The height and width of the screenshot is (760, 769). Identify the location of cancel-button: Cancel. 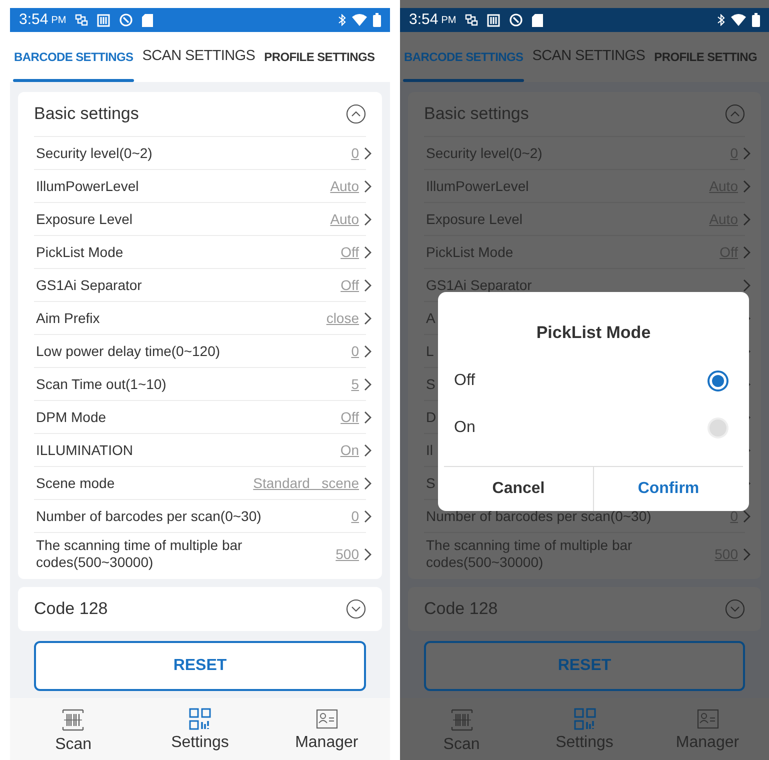
(518, 488).